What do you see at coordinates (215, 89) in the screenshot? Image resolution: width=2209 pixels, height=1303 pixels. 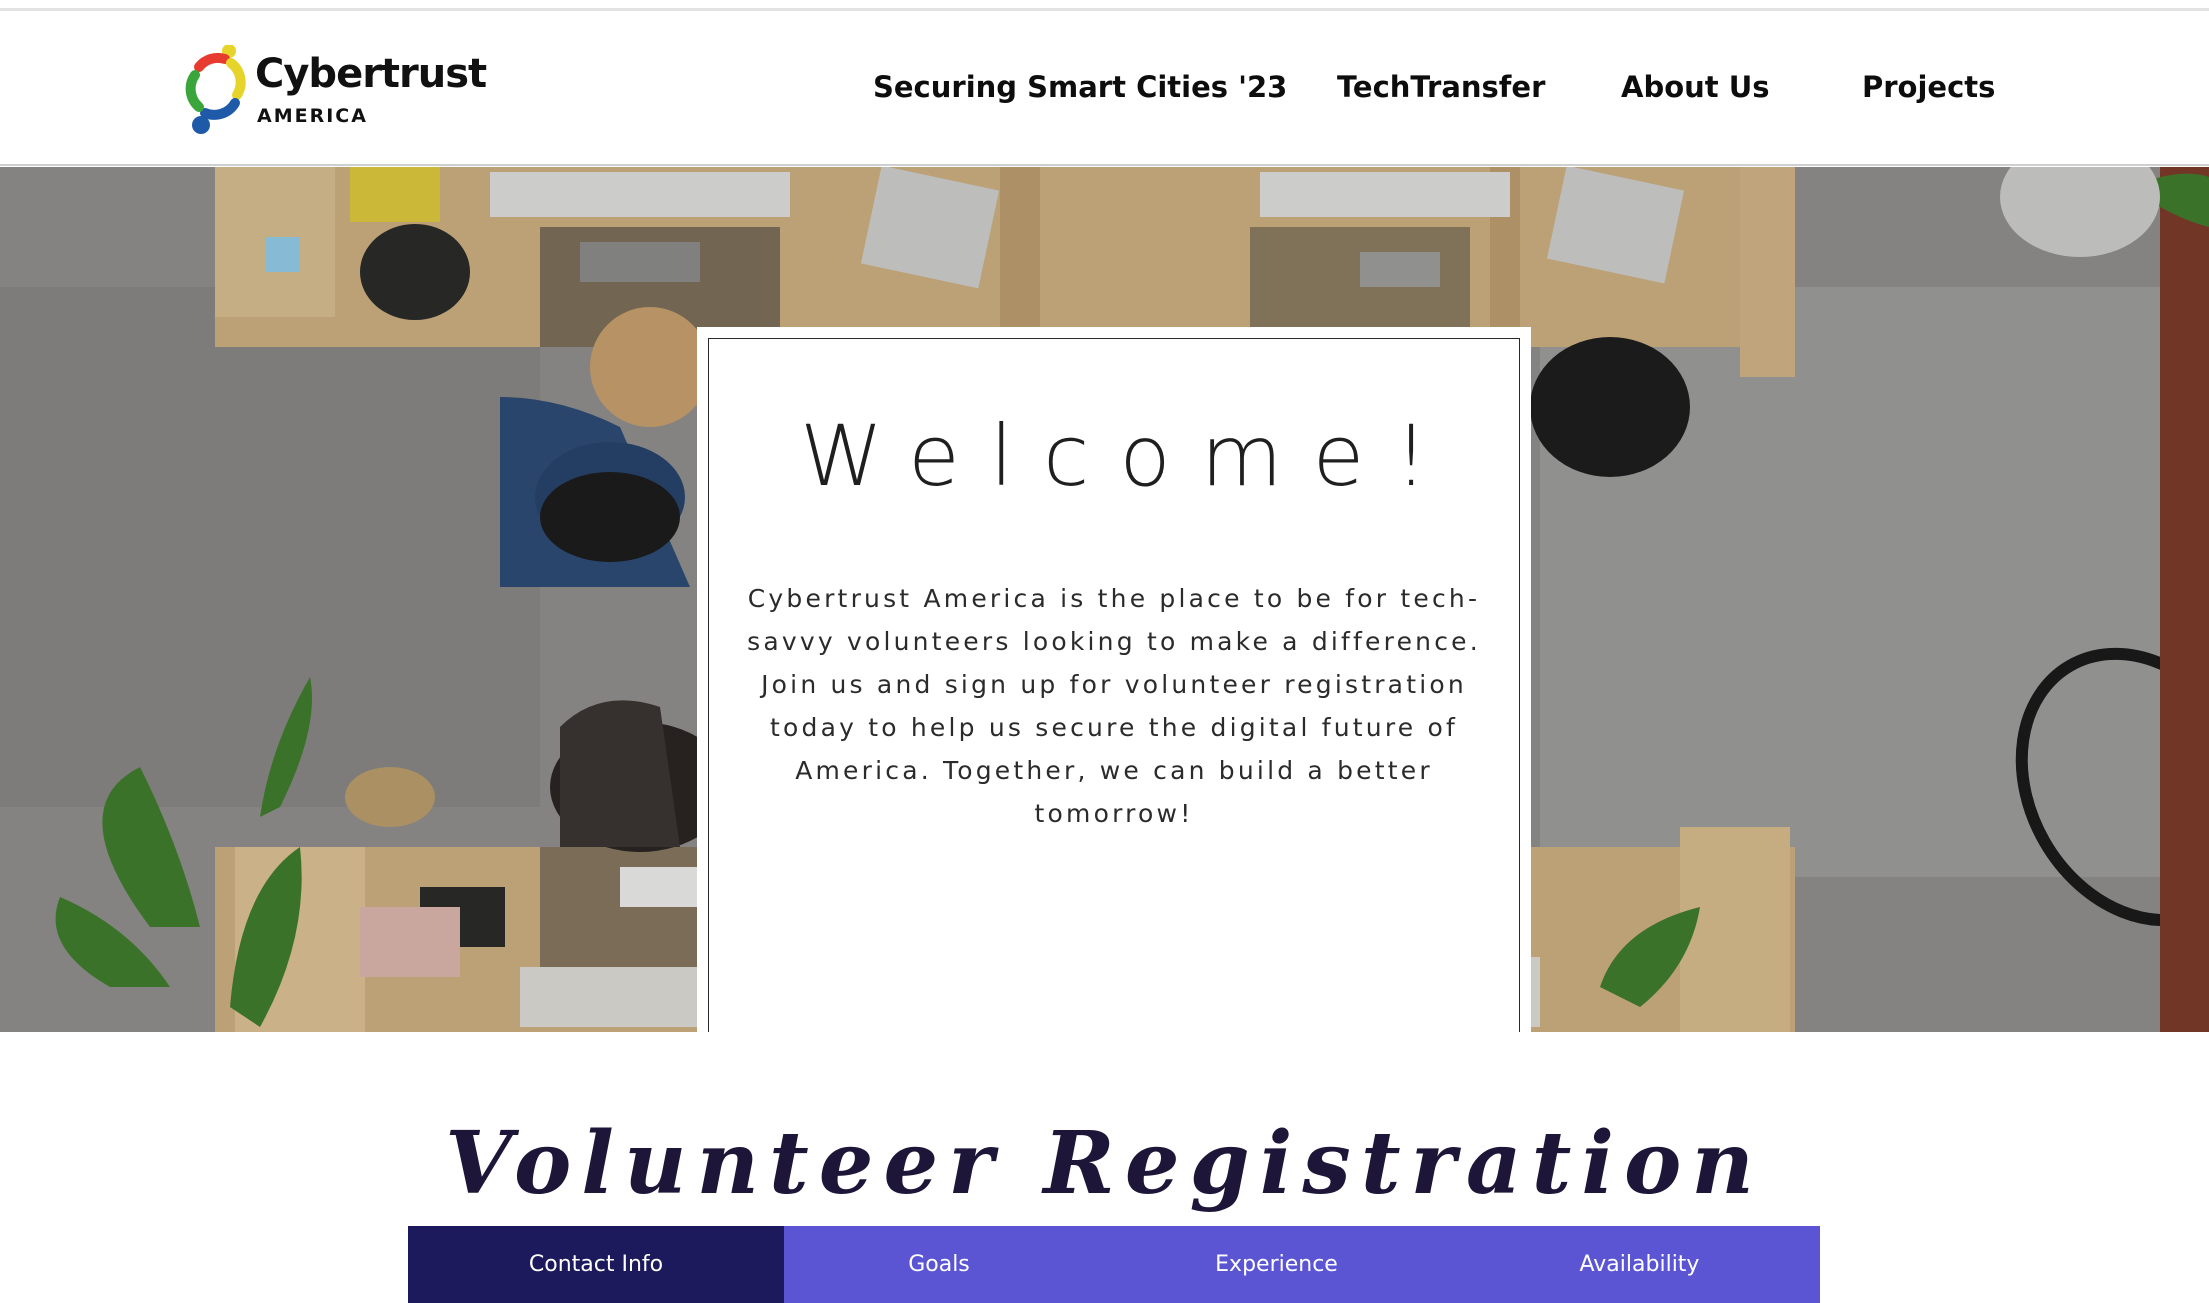 I see `logo-mark-icon` at bounding box center [215, 89].